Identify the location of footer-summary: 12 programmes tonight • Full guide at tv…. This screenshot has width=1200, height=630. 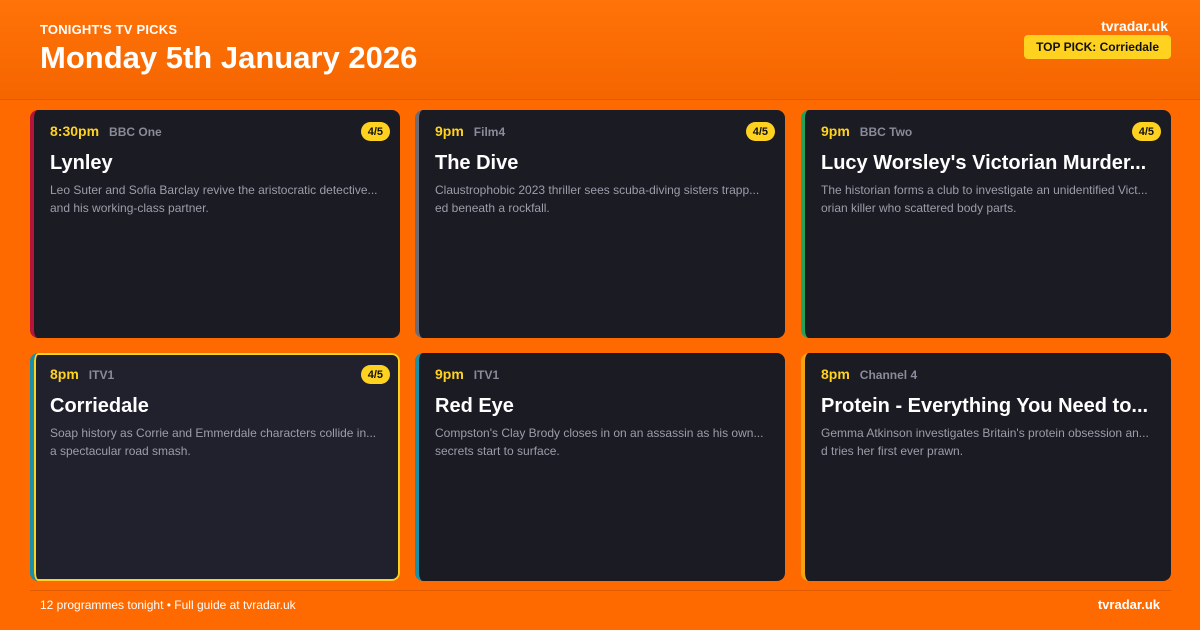
(168, 605).